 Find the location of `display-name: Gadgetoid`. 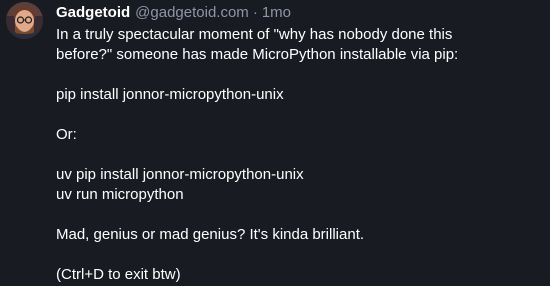

display-name: Gadgetoid is located at coordinates (93, 12).